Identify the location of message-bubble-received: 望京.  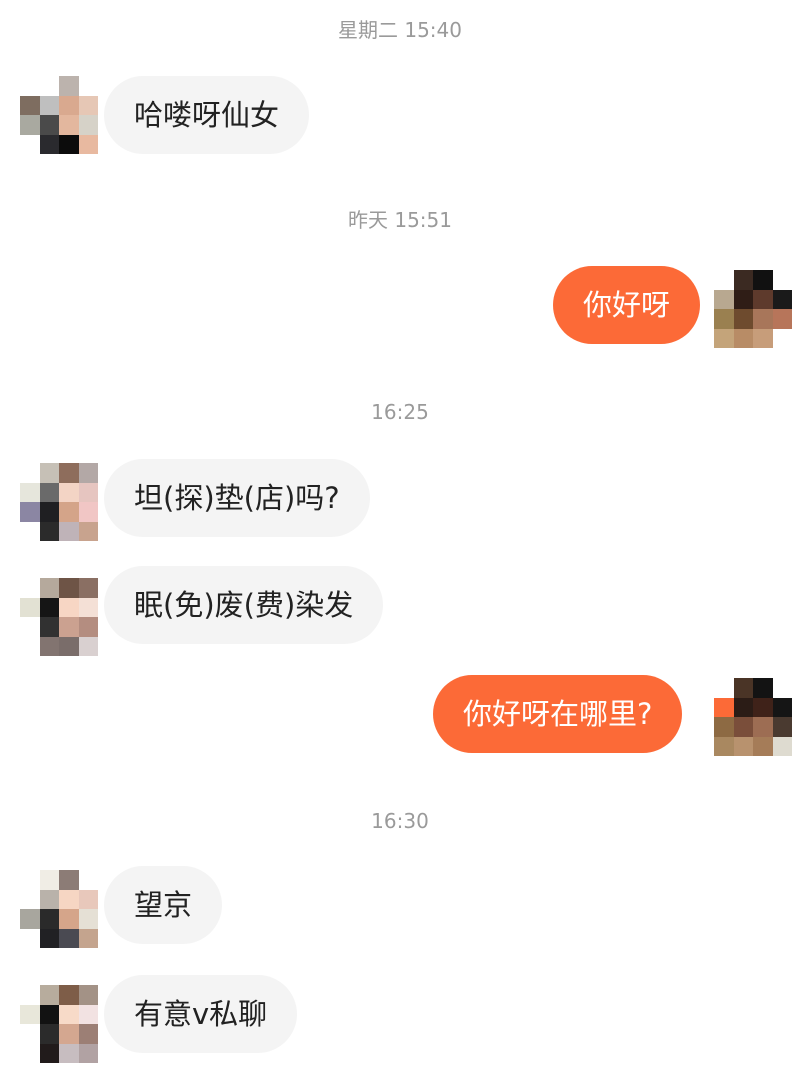
(163, 905).